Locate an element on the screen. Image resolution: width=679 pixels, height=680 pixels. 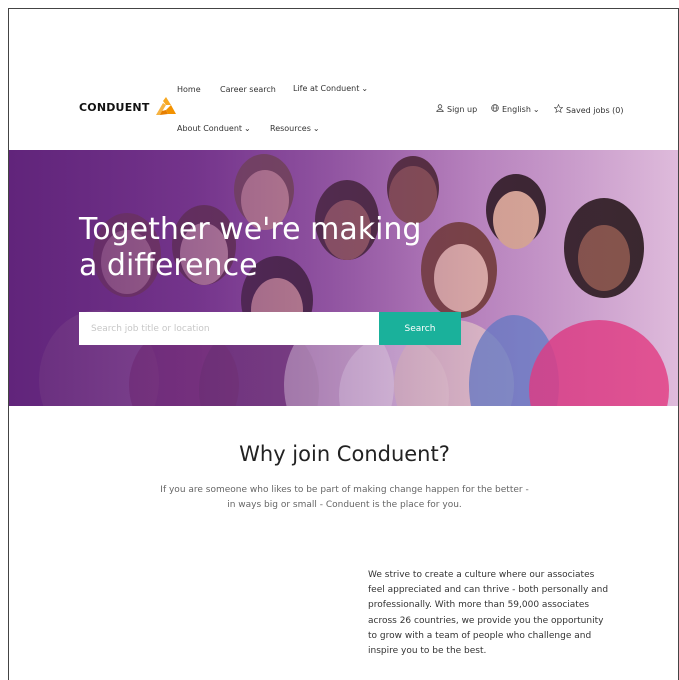
hero-title-line2: a difference is located at coordinates (168, 265).